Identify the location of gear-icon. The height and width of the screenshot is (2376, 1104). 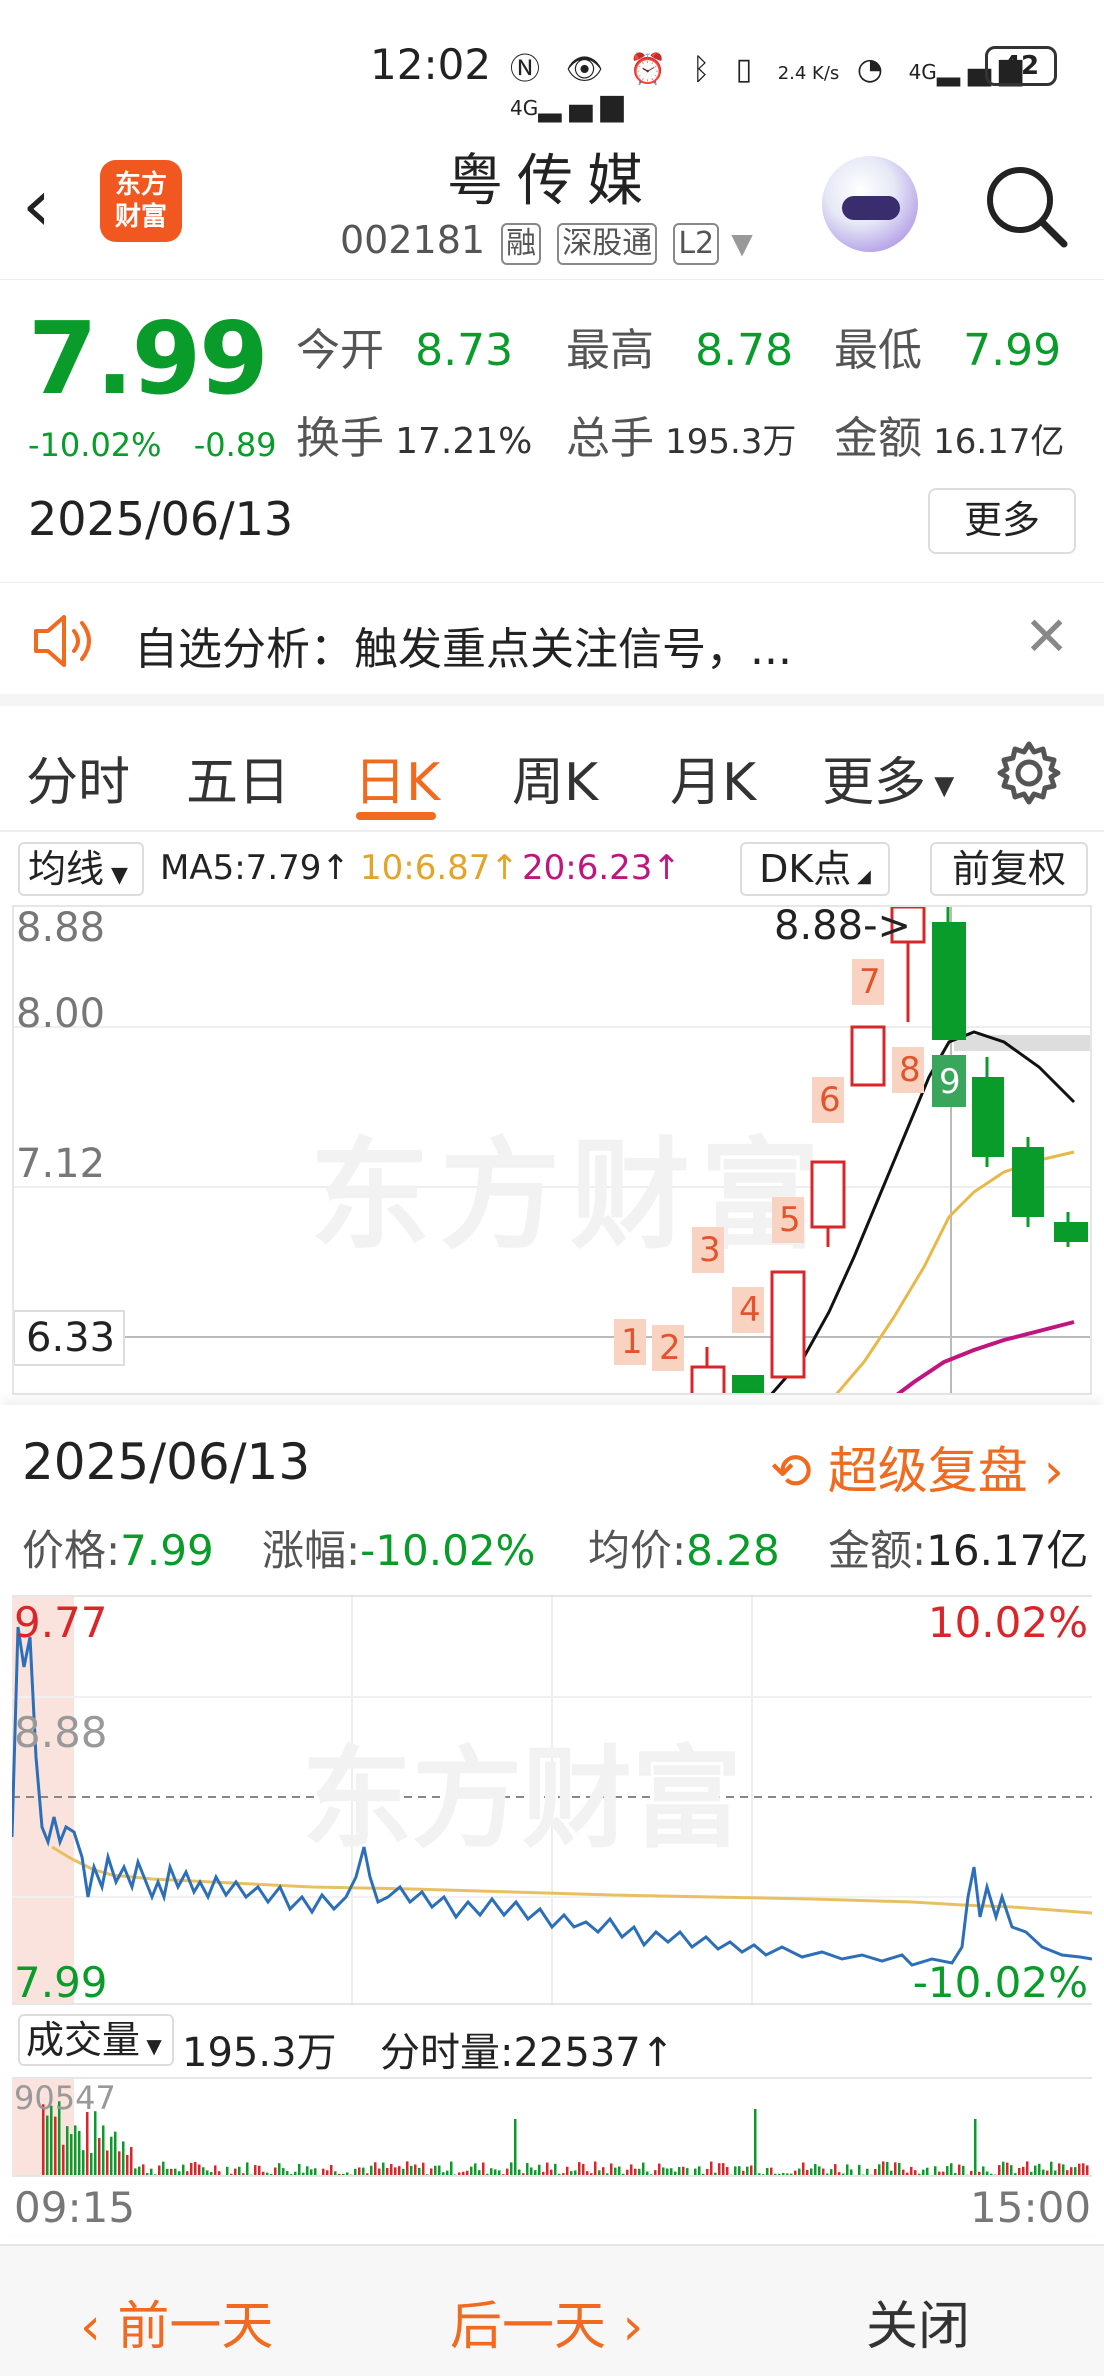
(1029, 773).